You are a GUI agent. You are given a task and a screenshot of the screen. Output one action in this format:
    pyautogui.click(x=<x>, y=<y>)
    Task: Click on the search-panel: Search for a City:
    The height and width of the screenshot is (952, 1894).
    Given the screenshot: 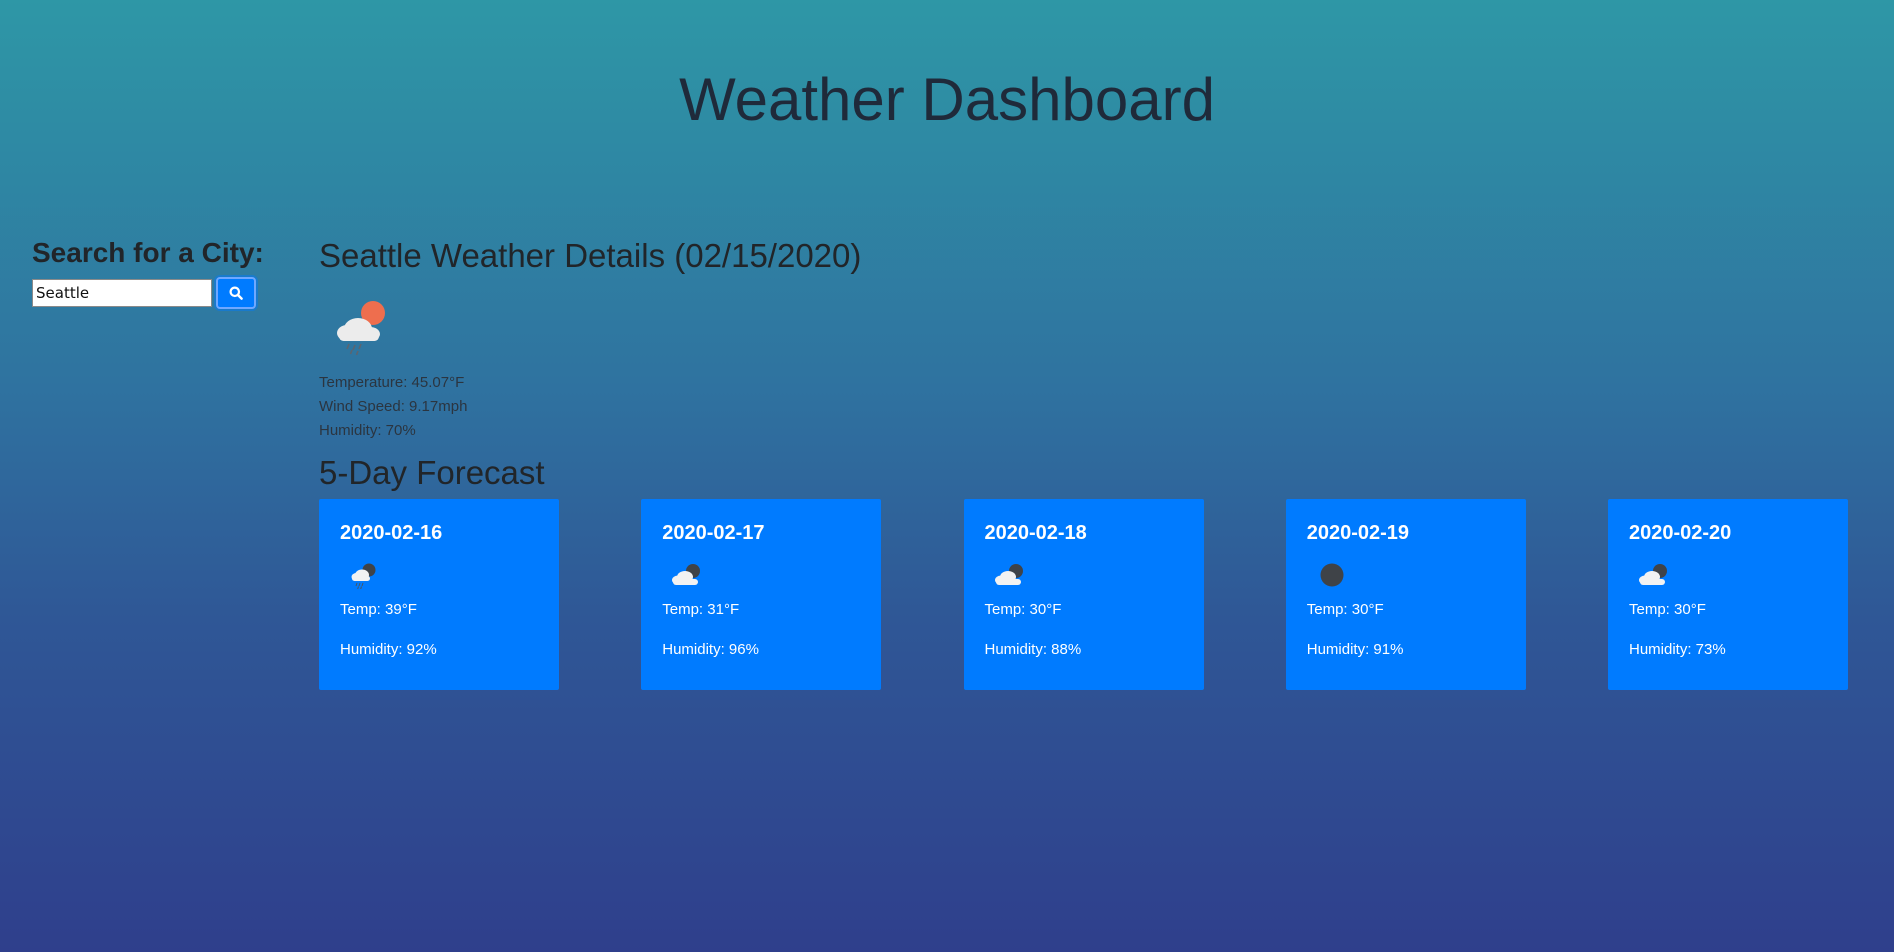 What is the action you would take?
    pyautogui.click(x=152, y=271)
    